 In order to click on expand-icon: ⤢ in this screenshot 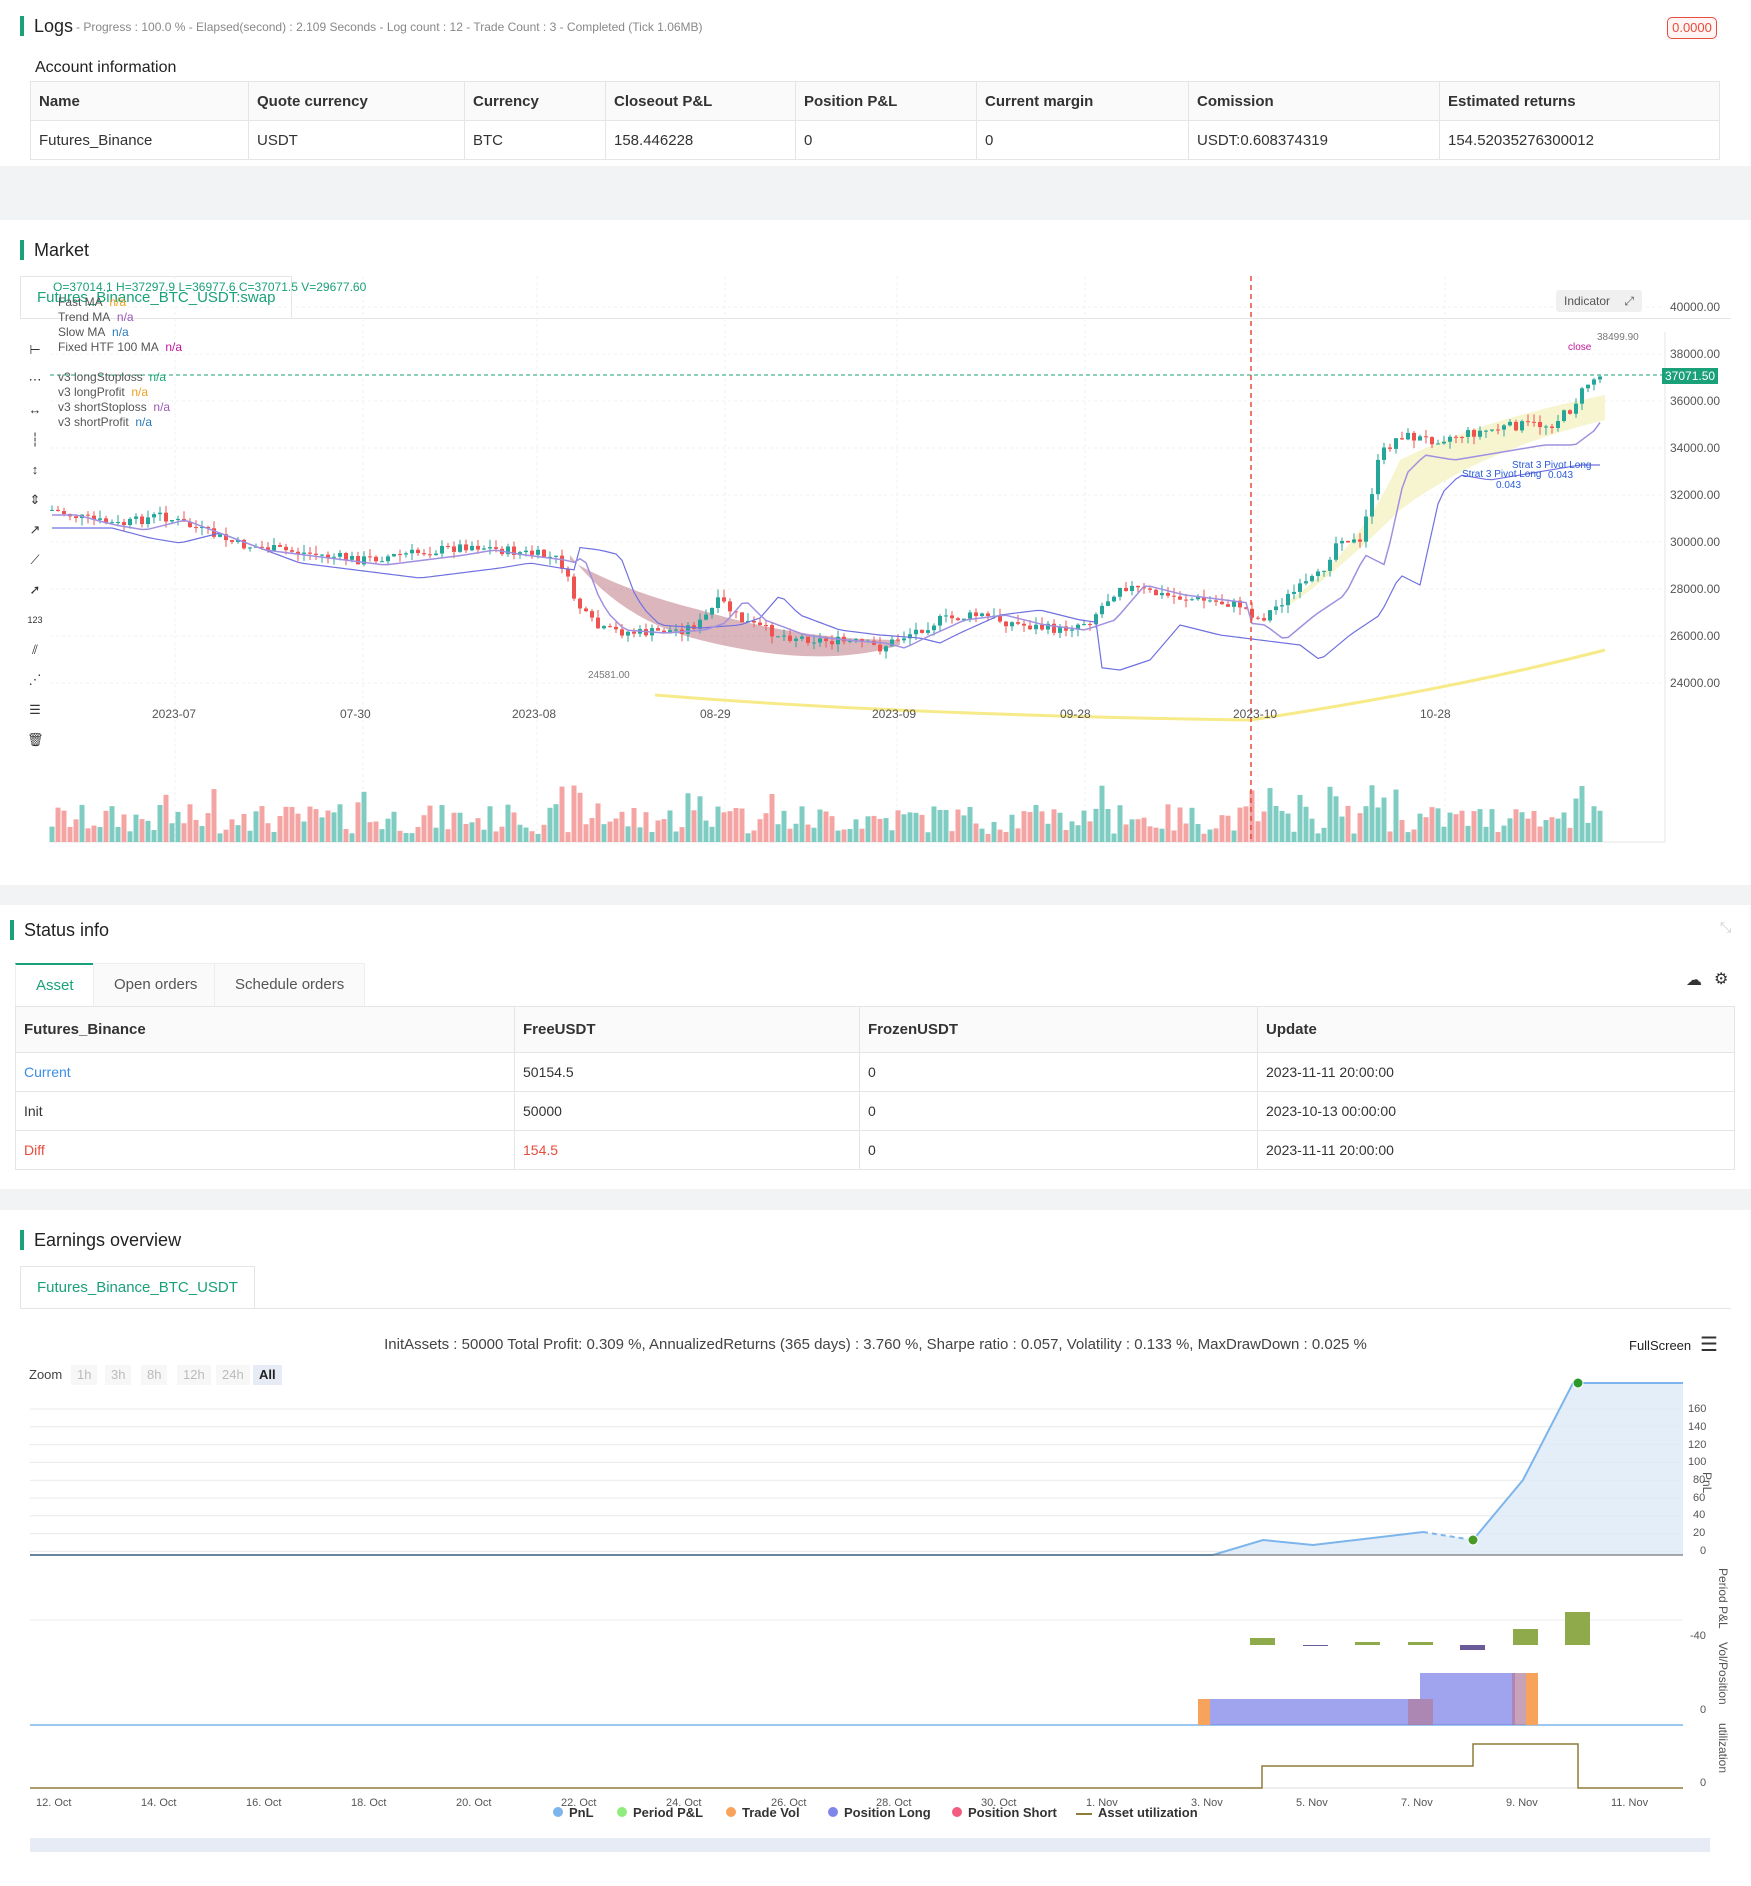, I will do `click(1629, 301)`.